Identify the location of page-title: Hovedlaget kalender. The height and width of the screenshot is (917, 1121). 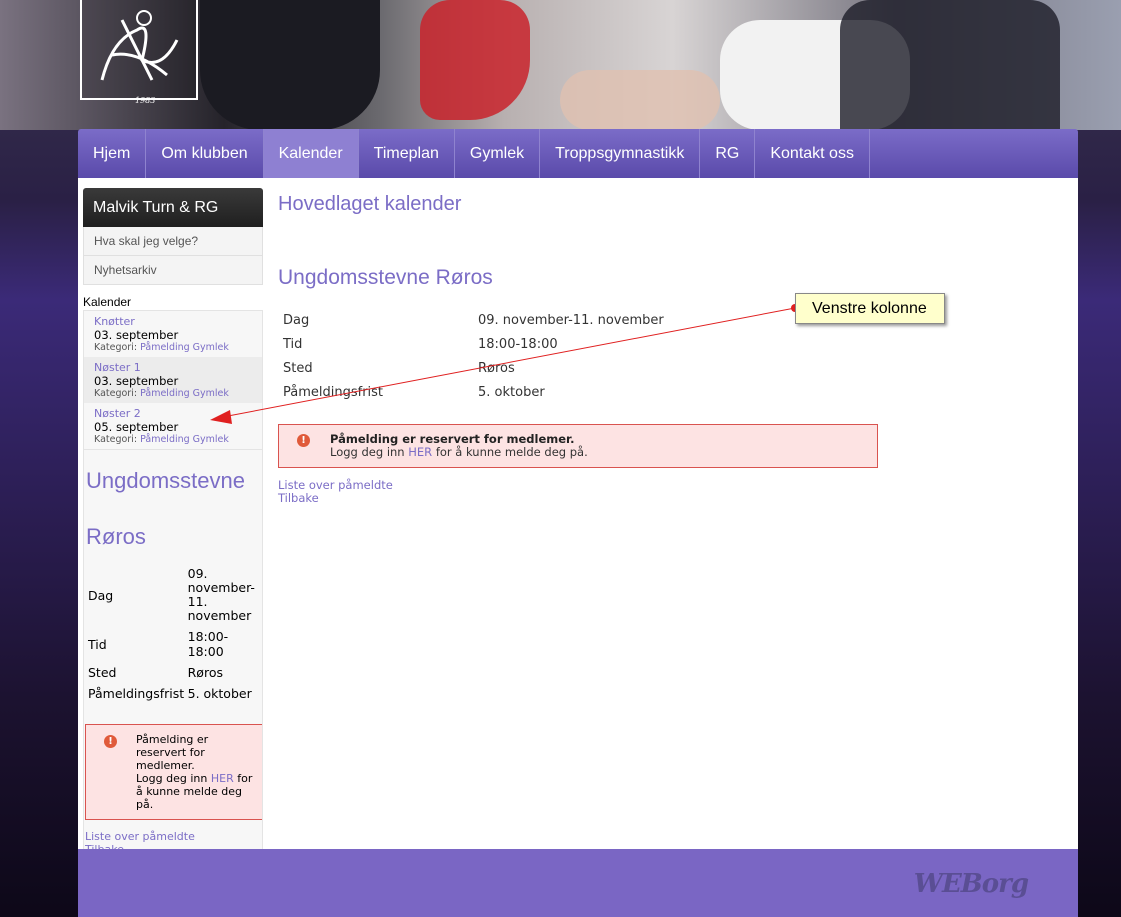
(370, 204).